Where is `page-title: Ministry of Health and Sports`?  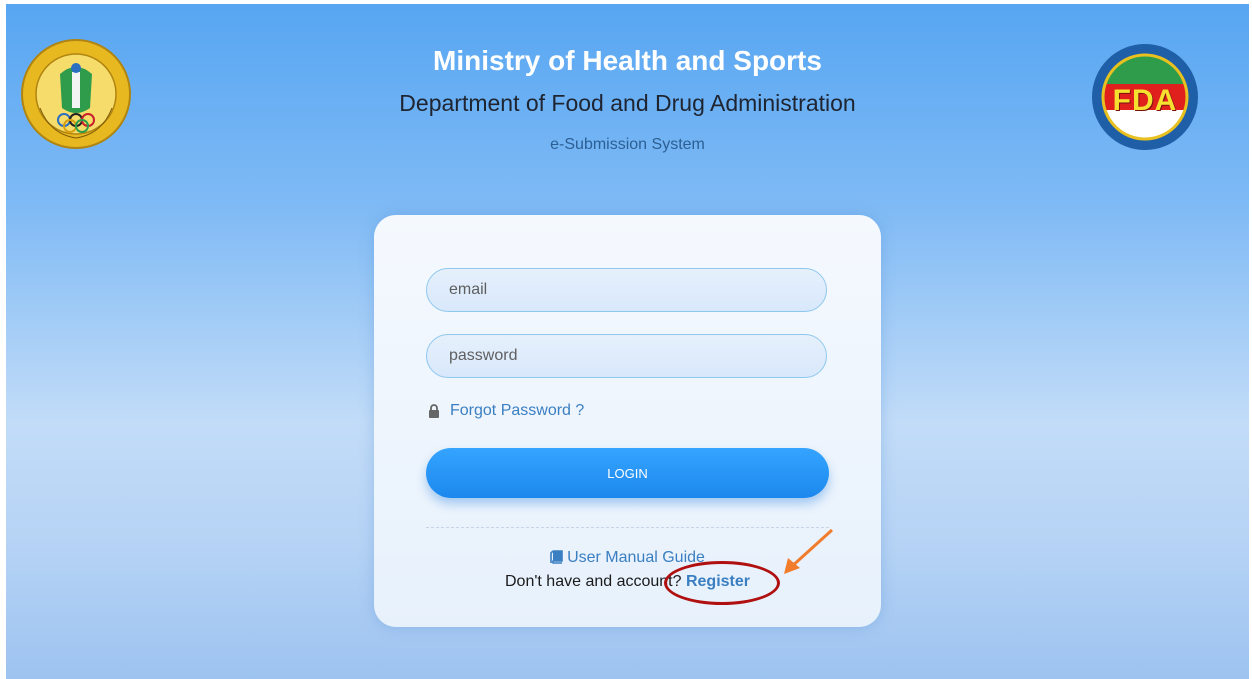
page-title: Ministry of Health and Sports is located at coordinates (627, 60).